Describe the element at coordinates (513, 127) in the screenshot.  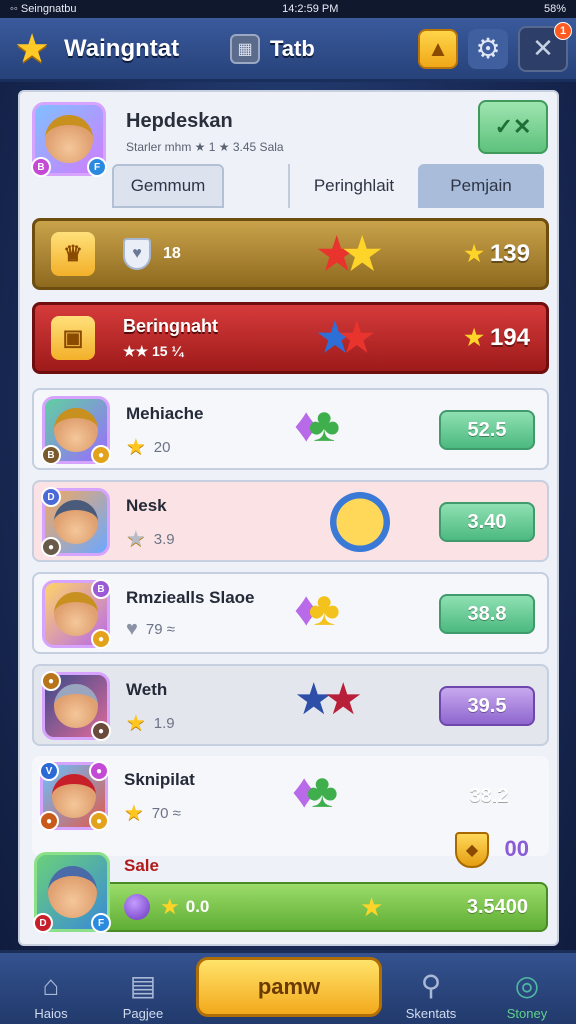
I see `confirm-button: ✓✕` at that location.